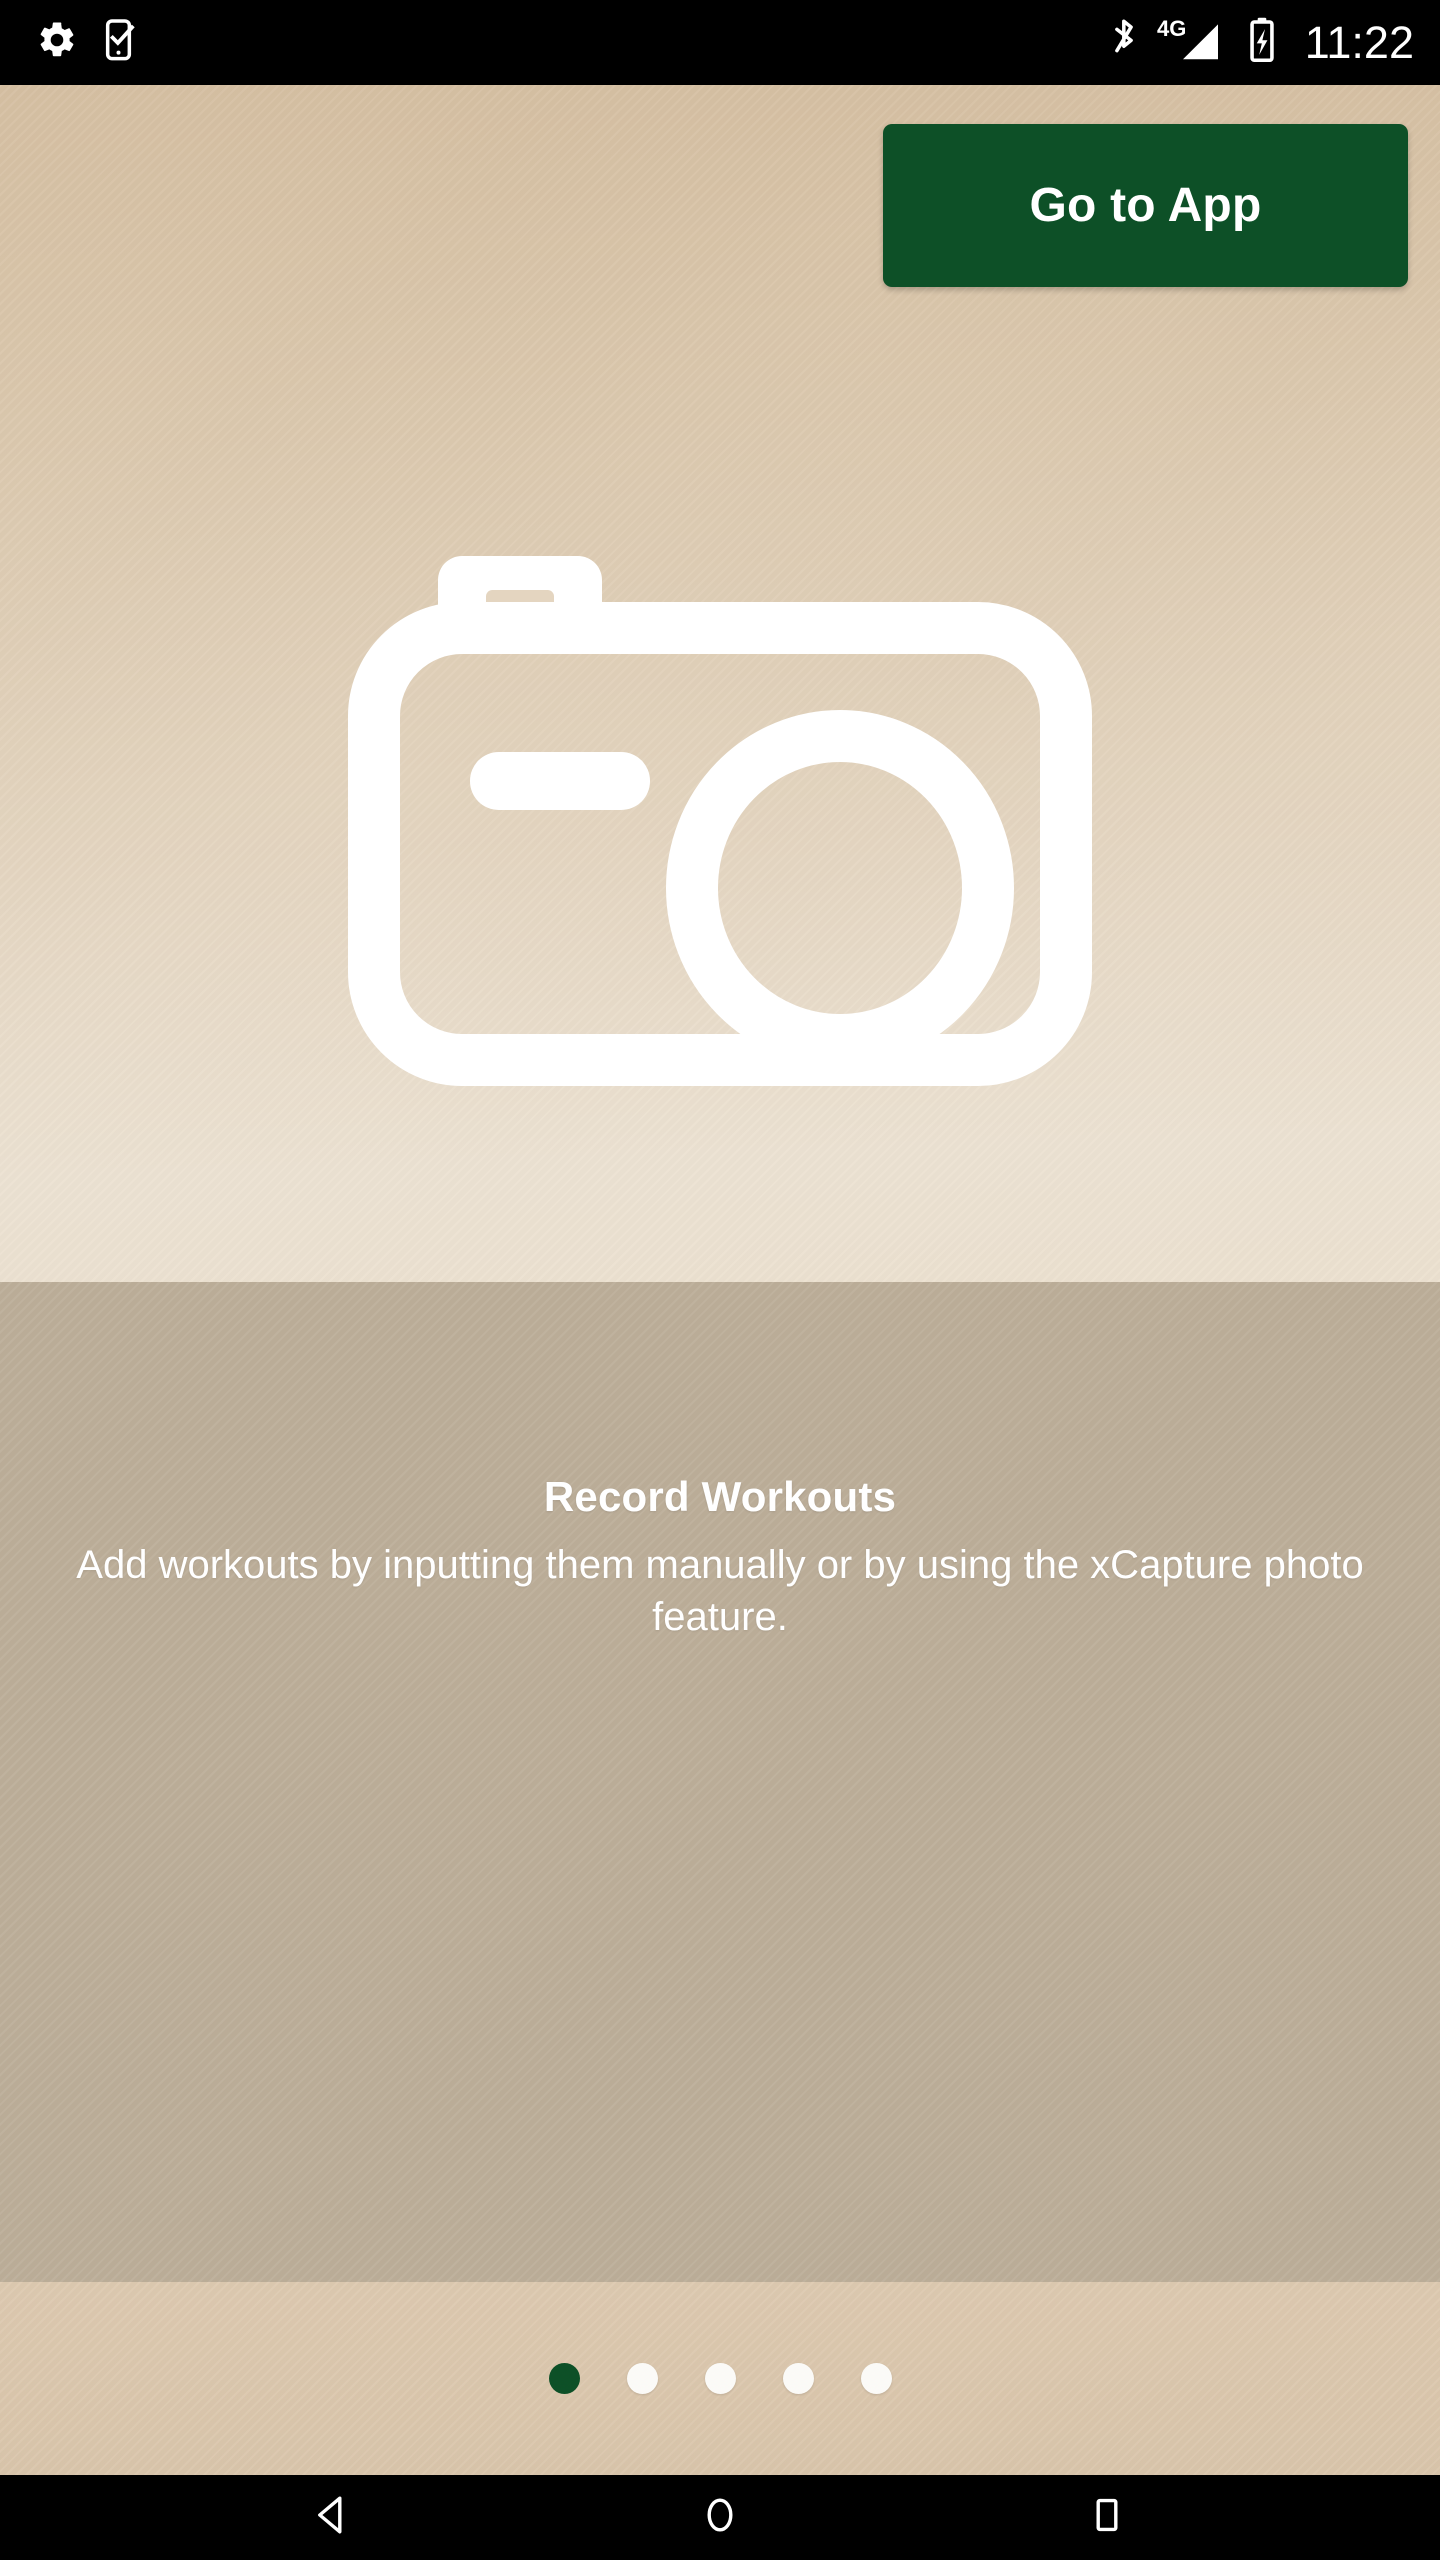 This screenshot has height=2560, width=1440. I want to click on bluetooth-icon, so click(1124, 42).